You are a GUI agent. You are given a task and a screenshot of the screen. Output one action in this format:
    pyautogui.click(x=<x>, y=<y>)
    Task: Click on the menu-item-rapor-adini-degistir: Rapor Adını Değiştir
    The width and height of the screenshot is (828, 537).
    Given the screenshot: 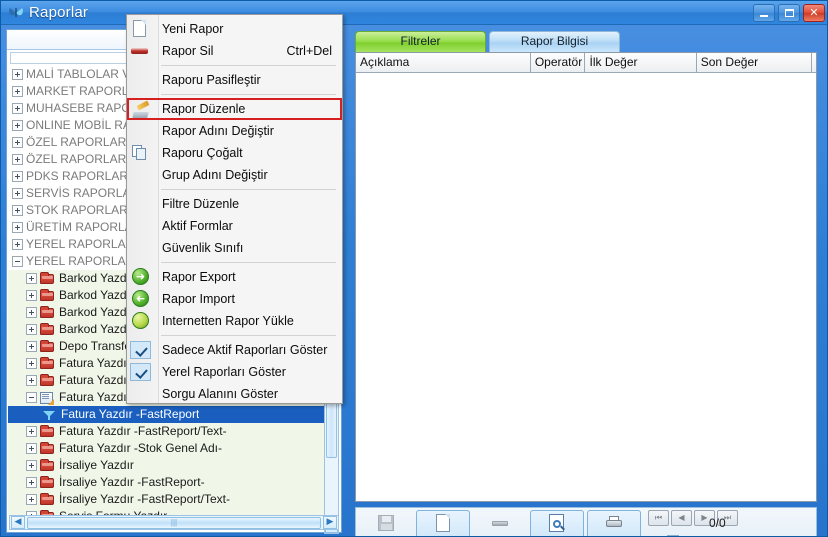 What is the action you would take?
    pyautogui.click(x=234, y=131)
    